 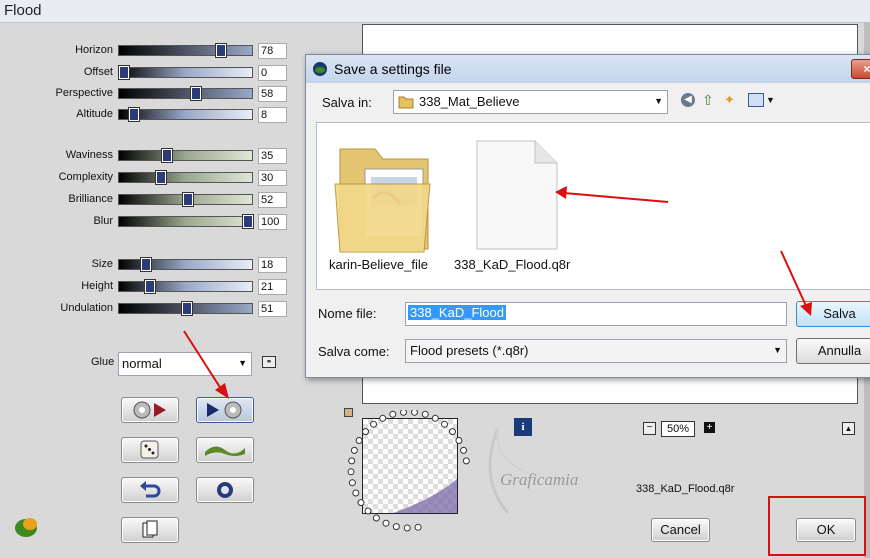 I want to click on up-folder-icon: ⇧, so click(x=708, y=100).